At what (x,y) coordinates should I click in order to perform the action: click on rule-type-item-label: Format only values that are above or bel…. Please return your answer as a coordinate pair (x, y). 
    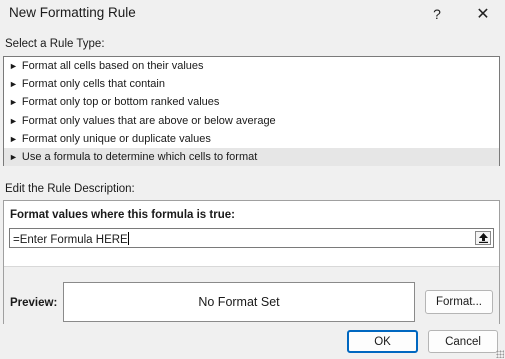
    Looking at the image, I should click on (148, 120).